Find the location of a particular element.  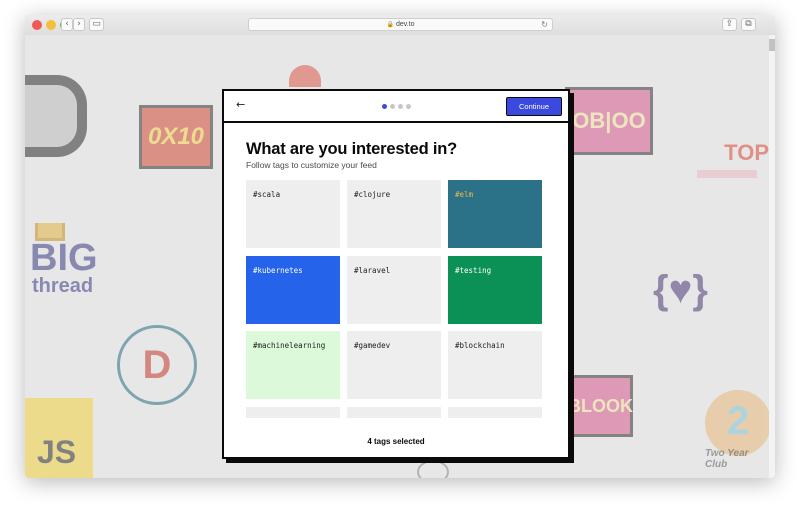

tag-card: #blockchain is located at coordinates (495, 365).